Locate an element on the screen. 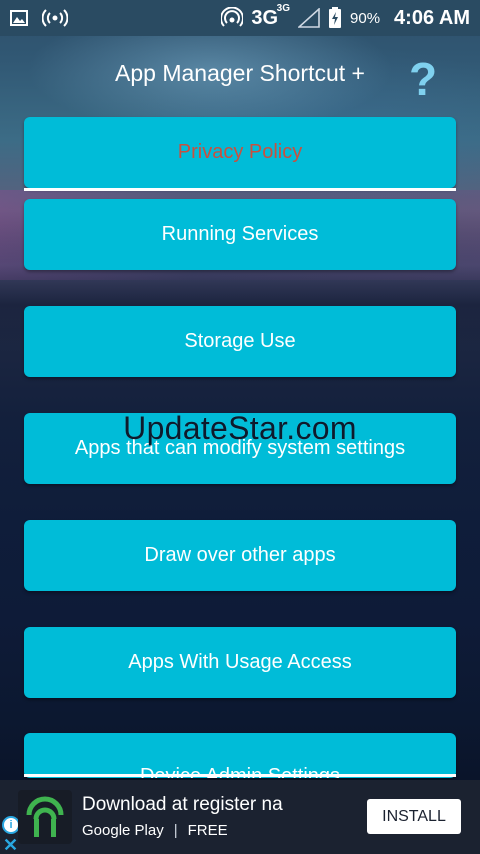  wifi-signal-icon is located at coordinates (232, 18).